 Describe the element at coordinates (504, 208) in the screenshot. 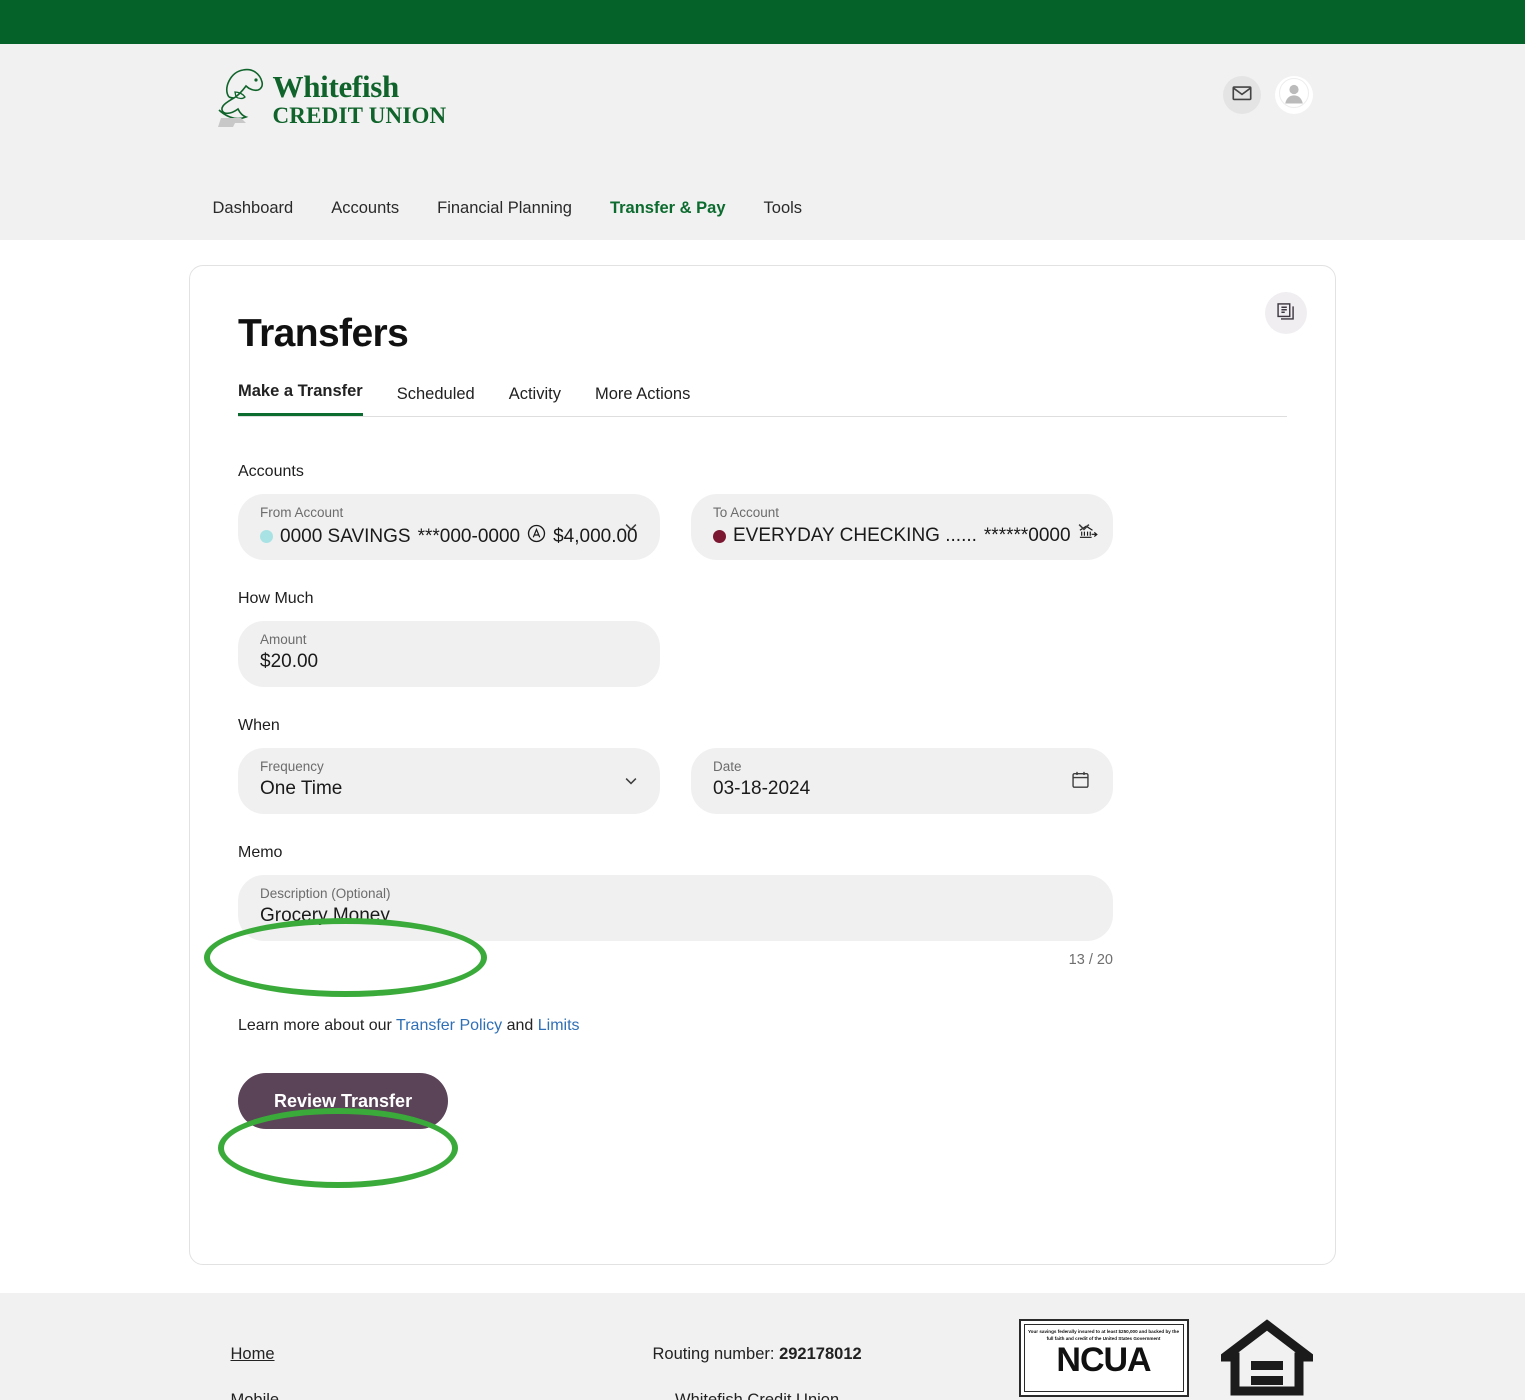

I see `nav-item-financial-planning: Financial Planning` at that location.